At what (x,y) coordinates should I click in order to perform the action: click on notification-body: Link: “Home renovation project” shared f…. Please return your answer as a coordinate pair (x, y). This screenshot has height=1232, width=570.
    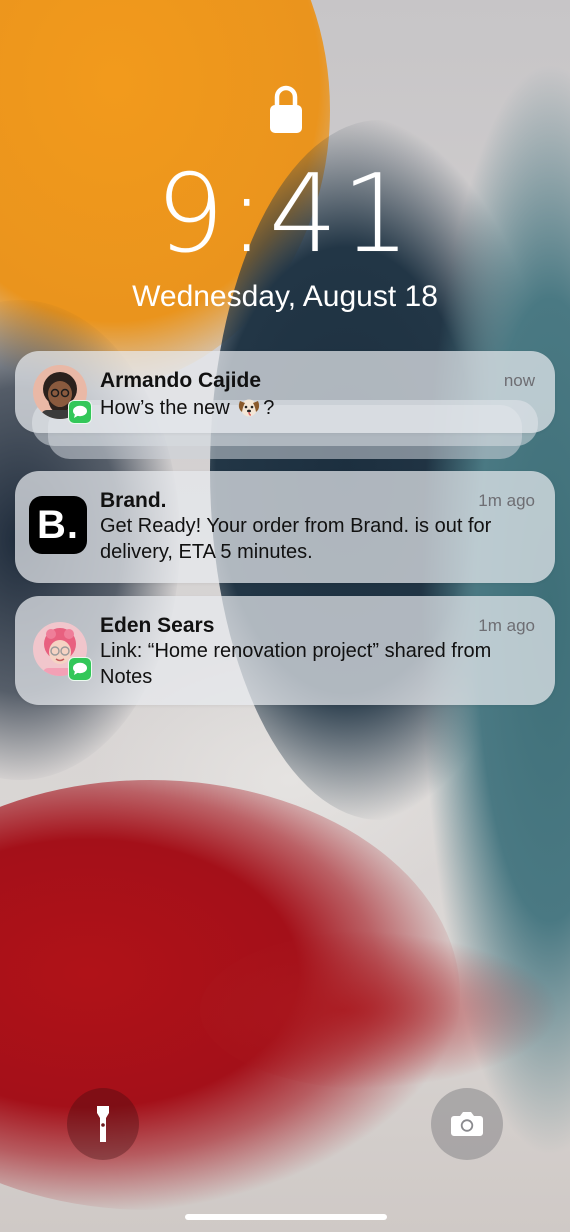
    Looking at the image, I should click on (296, 664).